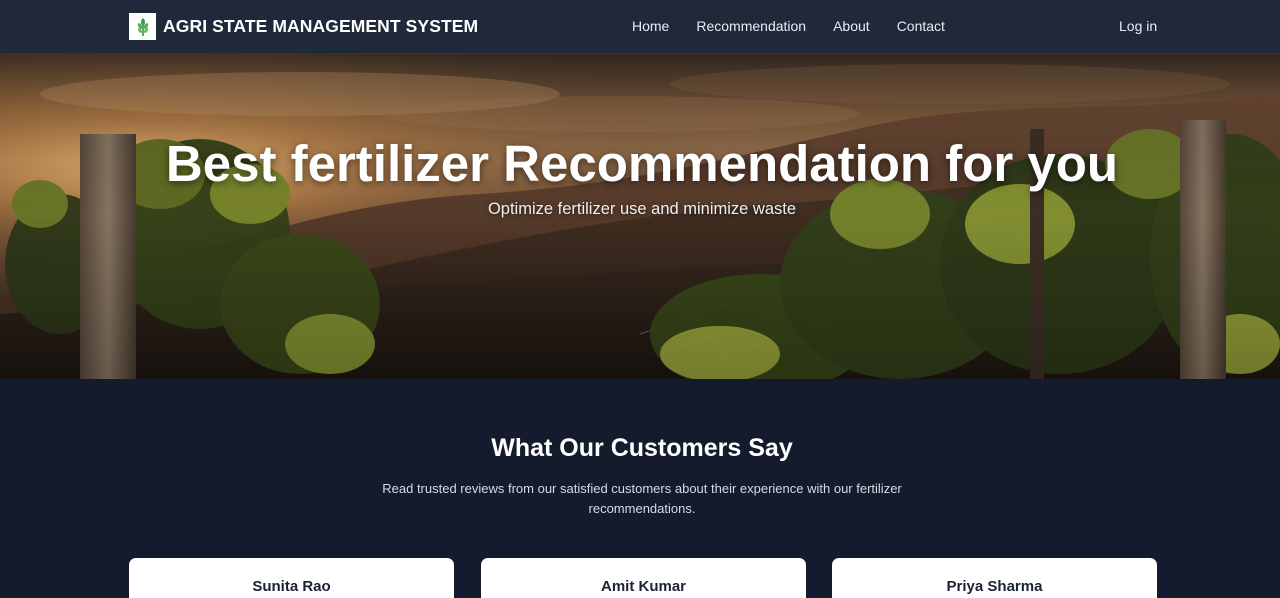 This screenshot has height=598, width=1280. What do you see at coordinates (1138, 26) in the screenshot?
I see `login-link: Log in` at bounding box center [1138, 26].